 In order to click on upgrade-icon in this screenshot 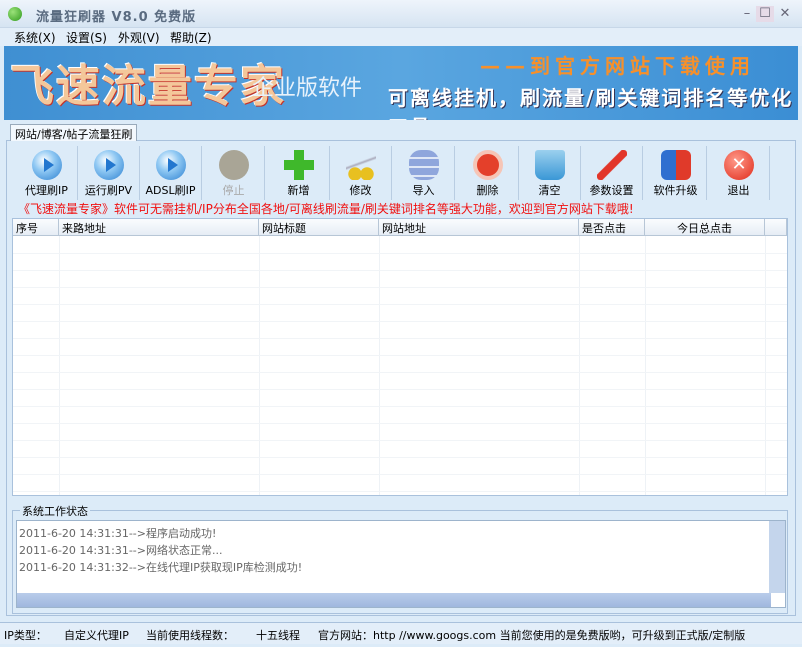, I will do `click(676, 165)`.